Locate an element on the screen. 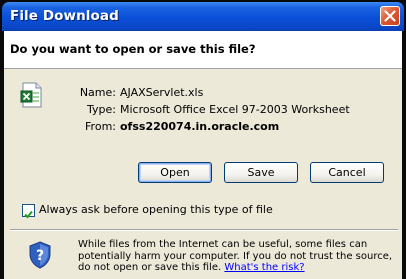 Image resolution: width=407 pixels, height=279 pixels. question-text: Do you want to open or save this file? is located at coordinates (133, 49).